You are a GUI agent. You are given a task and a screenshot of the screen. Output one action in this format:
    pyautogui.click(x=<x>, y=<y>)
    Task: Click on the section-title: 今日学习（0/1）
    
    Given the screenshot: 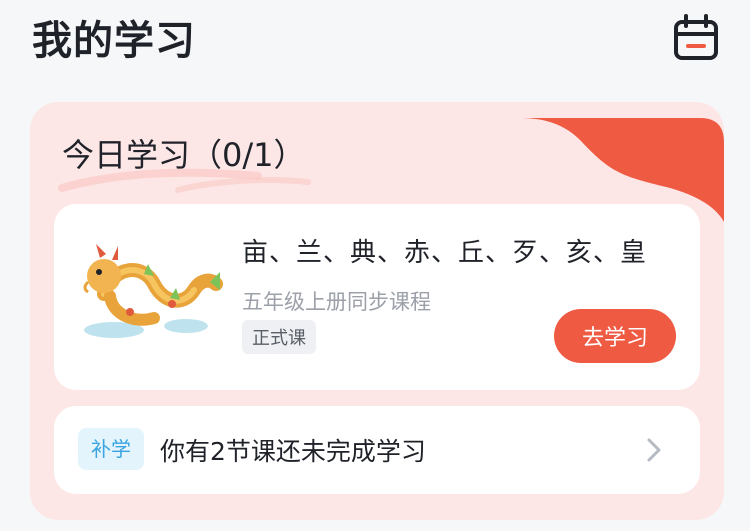 What is the action you would take?
    pyautogui.click(x=184, y=155)
    